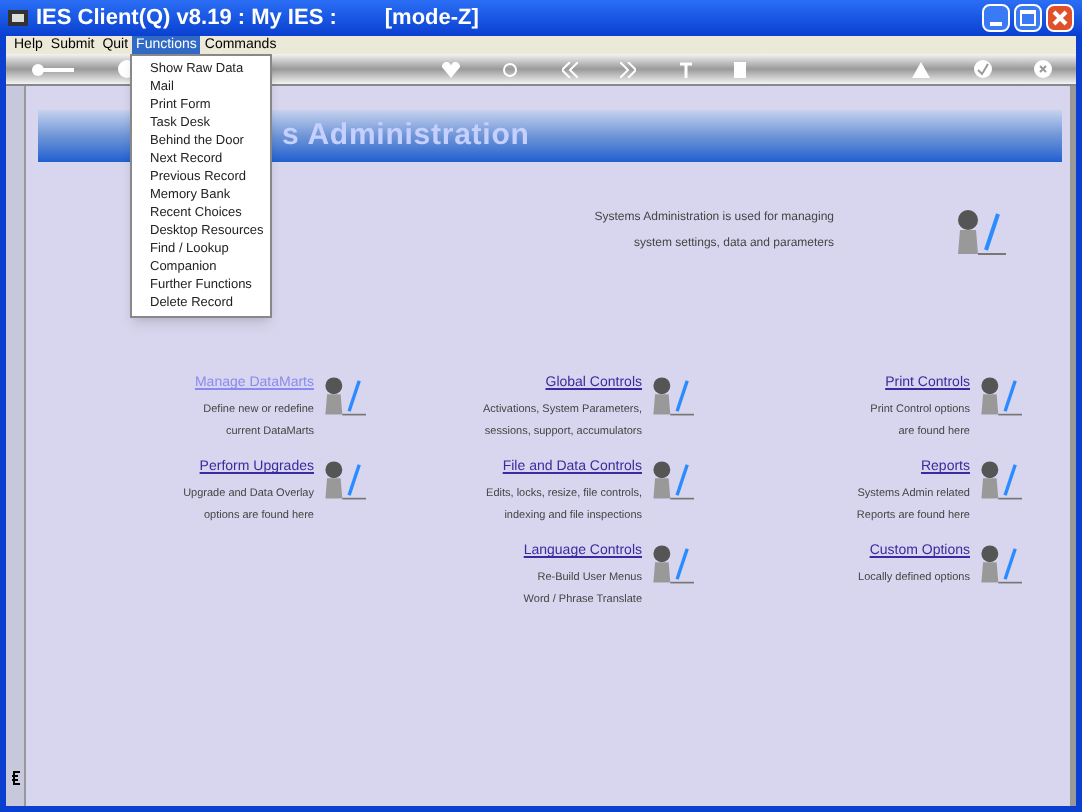 The image size is (1082, 812). Describe the element at coordinates (186, 18) in the screenshot. I see `window-title: IES Client(Q) v8.19 : My IES :` at that location.